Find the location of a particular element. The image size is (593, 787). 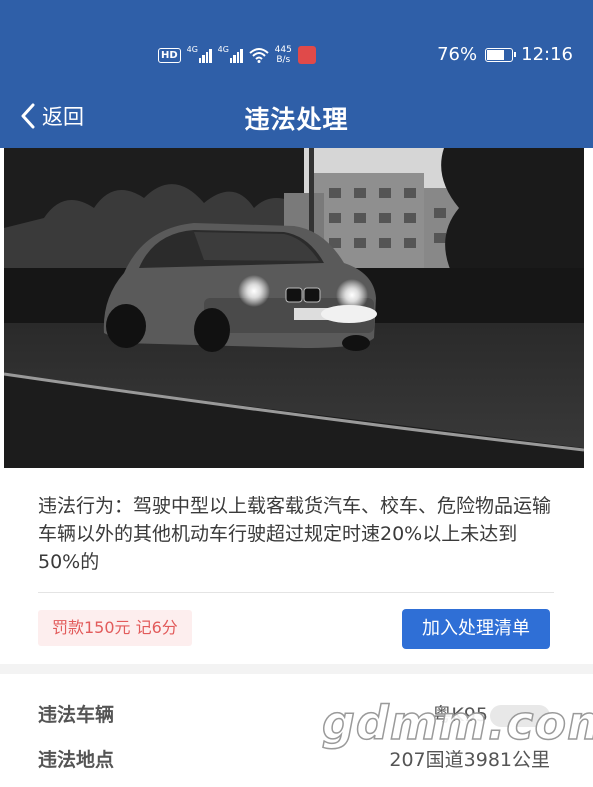

battery-percent: 76% is located at coordinates (457, 54).